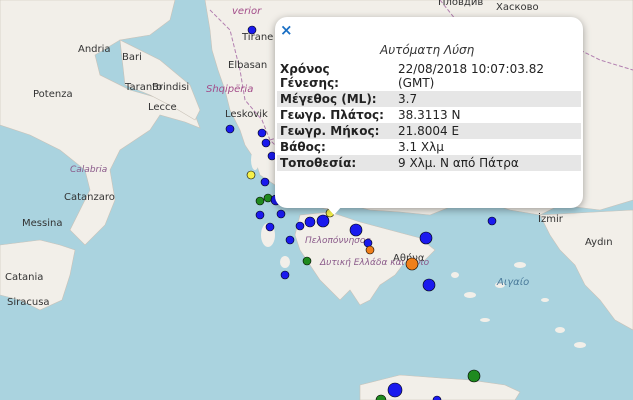  I want to click on info-key: Γεωγρ. Πλάτος:, so click(332, 115).